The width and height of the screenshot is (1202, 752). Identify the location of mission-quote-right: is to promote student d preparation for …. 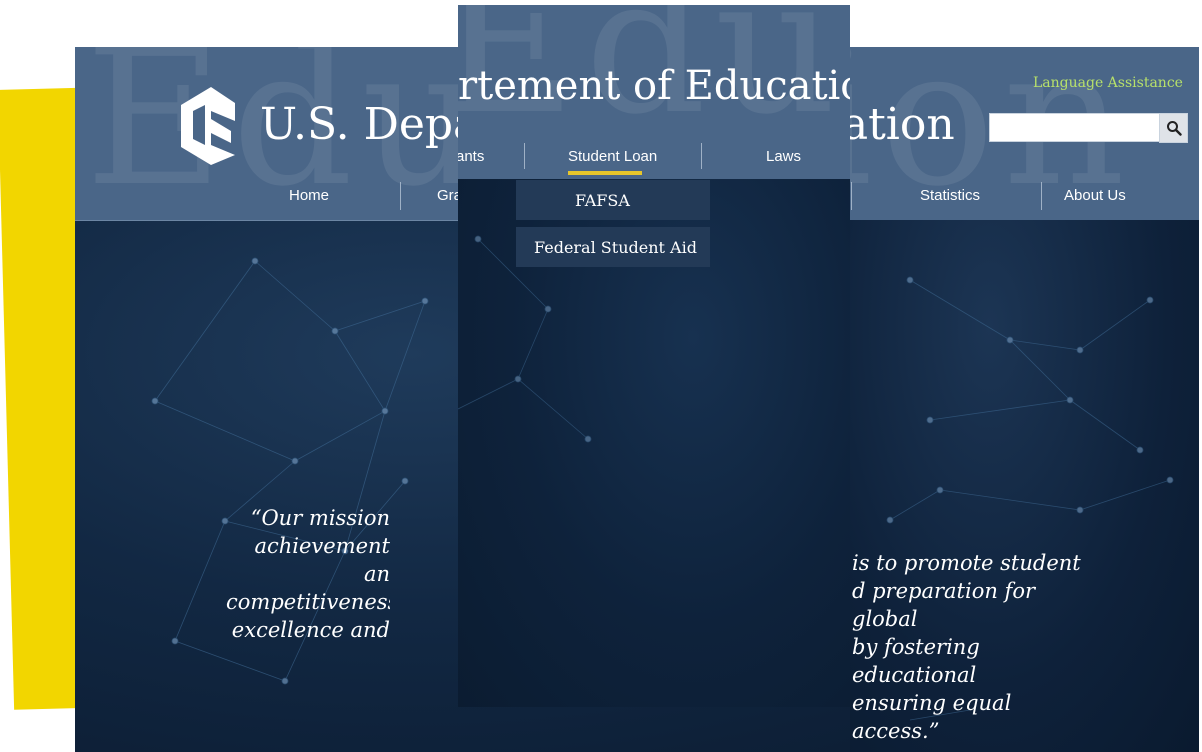
(966, 647).